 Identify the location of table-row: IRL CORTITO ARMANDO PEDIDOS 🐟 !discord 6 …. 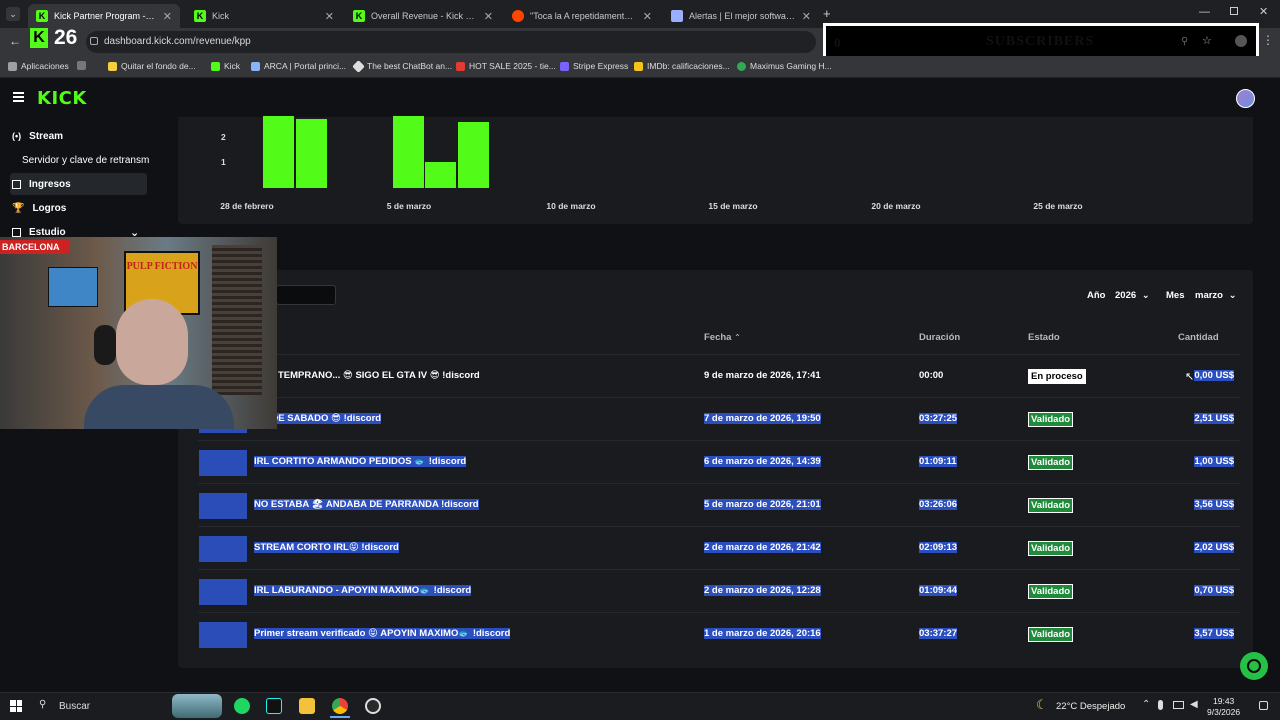
(719, 461).